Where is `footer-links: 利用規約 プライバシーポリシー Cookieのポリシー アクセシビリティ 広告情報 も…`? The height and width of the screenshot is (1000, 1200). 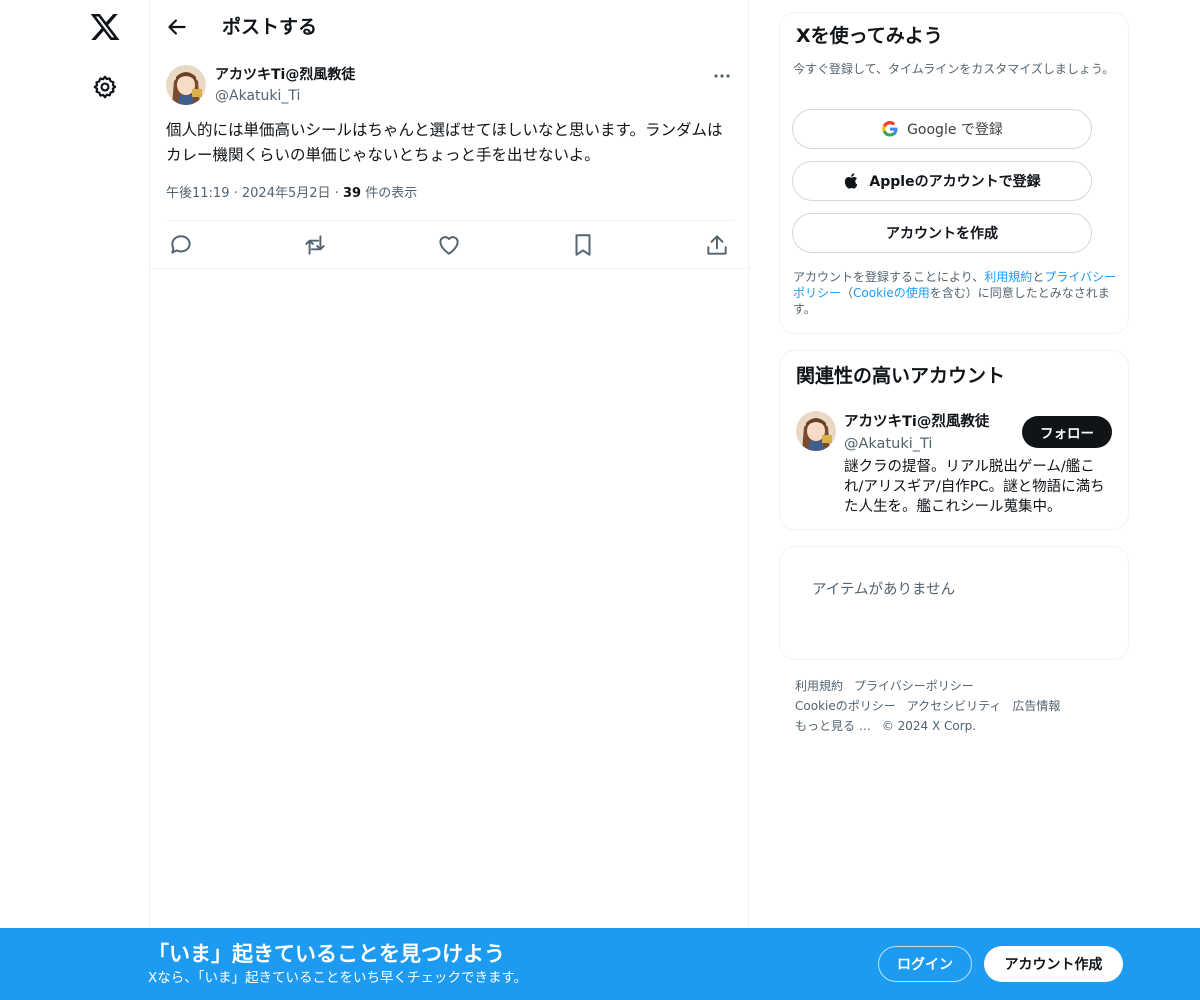
footer-links: 利用規約 プライバシーポリシー Cookieのポリシー アクセシビリティ 広告情報 も… is located at coordinates (960, 706).